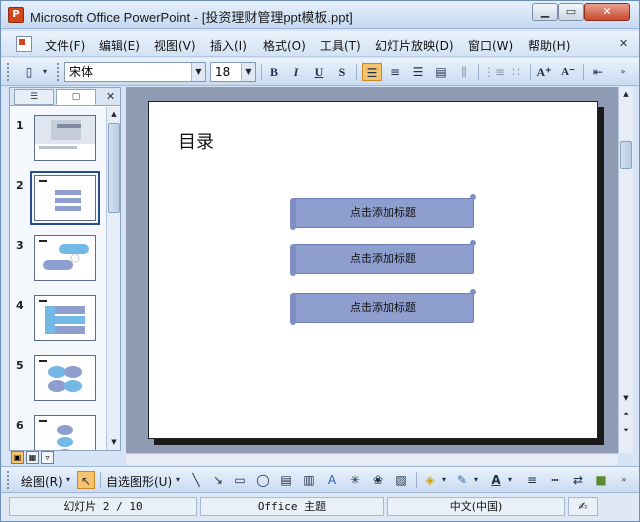  What do you see at coordinates (625, 270) in the screenshot?
I see `slide-scrollbar: ▲ ▼ ⏶ ⏷` at bounding box center [625, 270].